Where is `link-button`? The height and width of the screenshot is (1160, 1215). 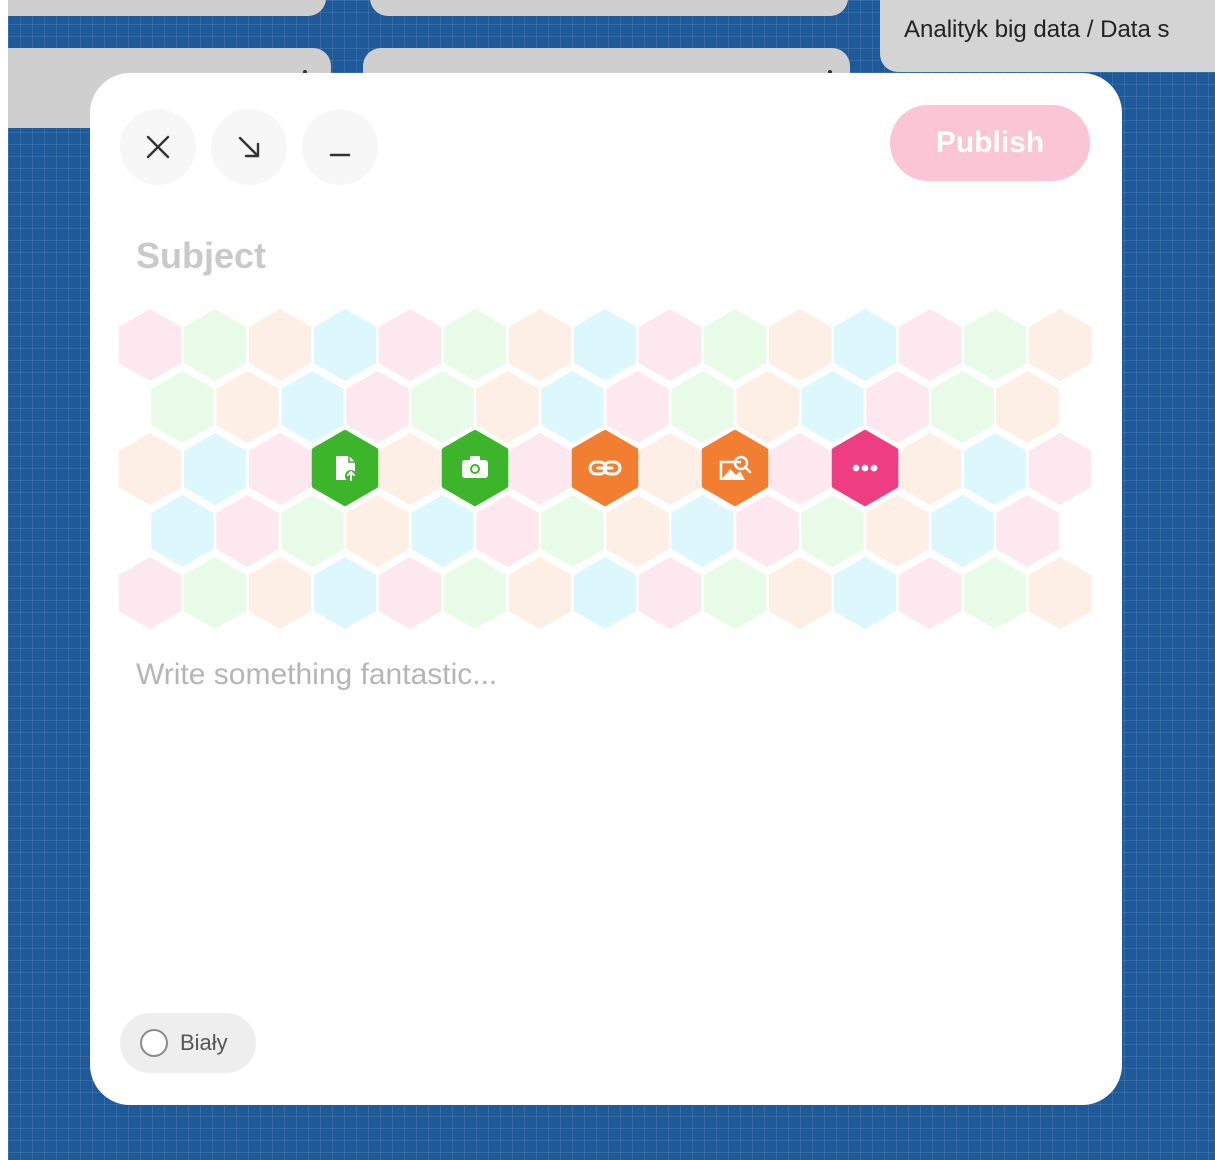
link-button is located at coordinates (605, 468).